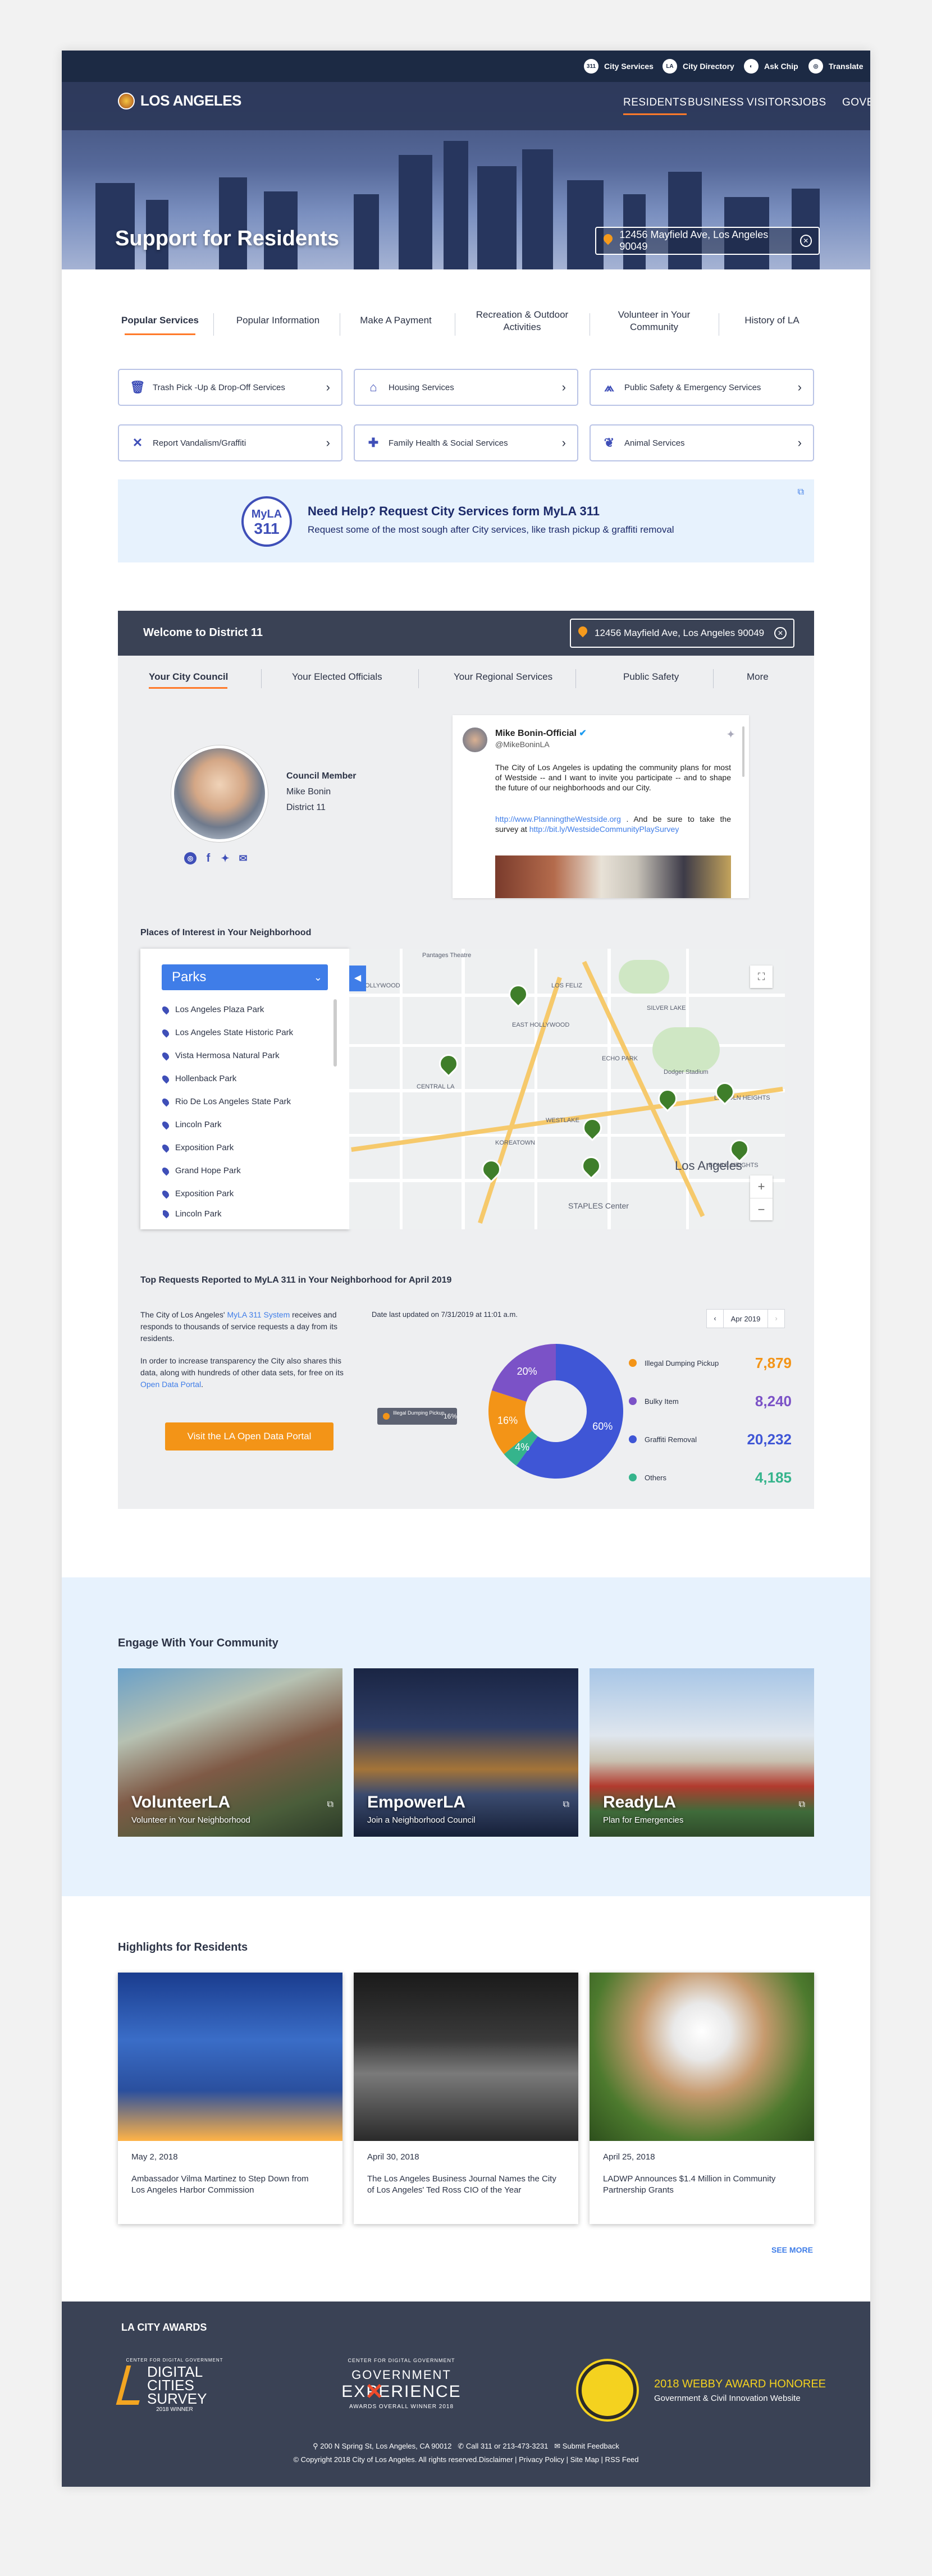  What do you see at coordinates (562, 1120) in the screenshot?
I see `map-label: WESTLAKE` at bounding box center [562, 1120].